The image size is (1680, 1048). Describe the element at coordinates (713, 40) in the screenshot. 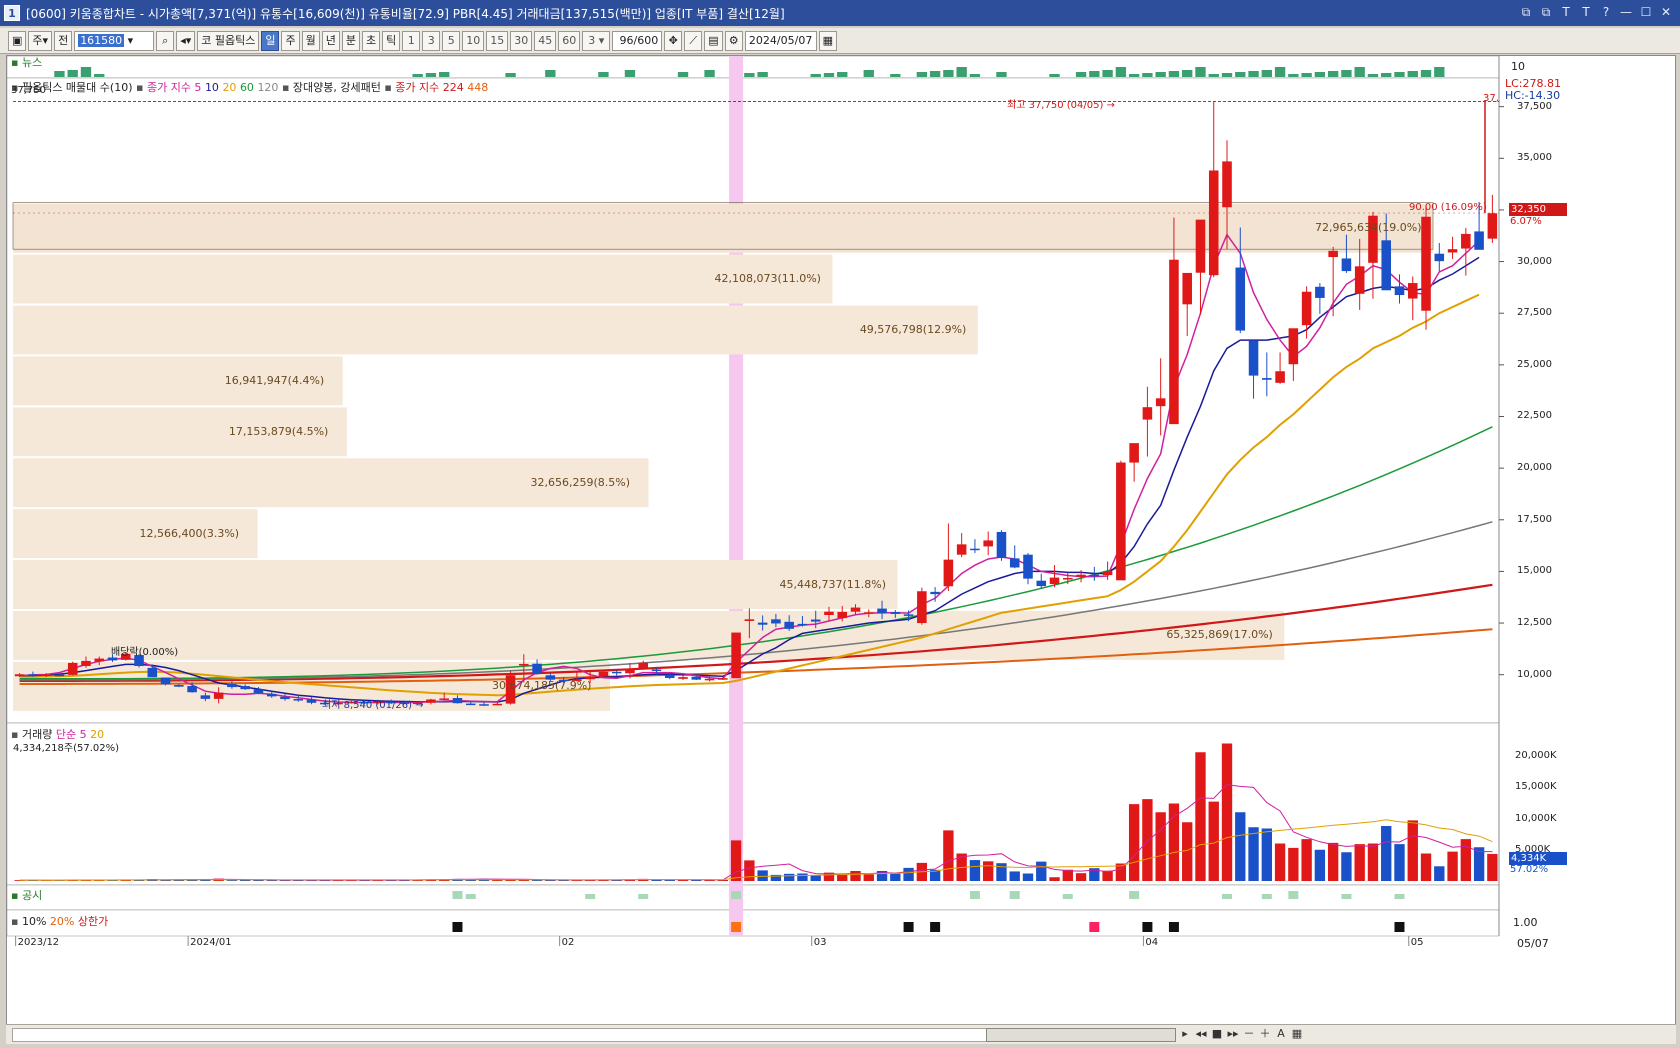

I see `save-icon: ▤` at that location.